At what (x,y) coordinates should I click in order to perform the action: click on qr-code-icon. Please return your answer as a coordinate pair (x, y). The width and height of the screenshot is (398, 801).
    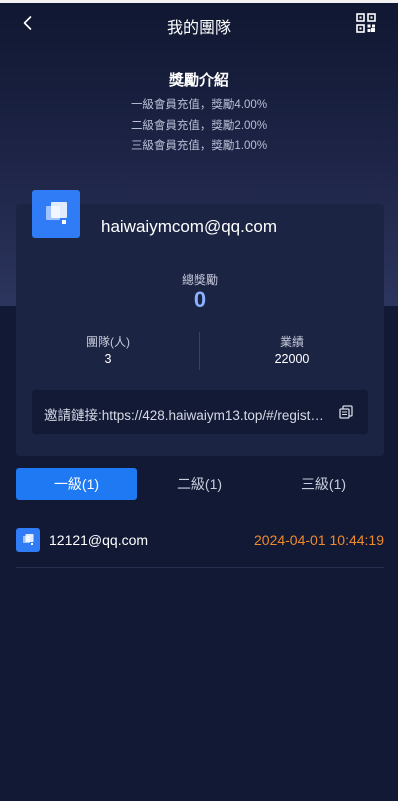
    Looking at the image, I should click on (366, 23).